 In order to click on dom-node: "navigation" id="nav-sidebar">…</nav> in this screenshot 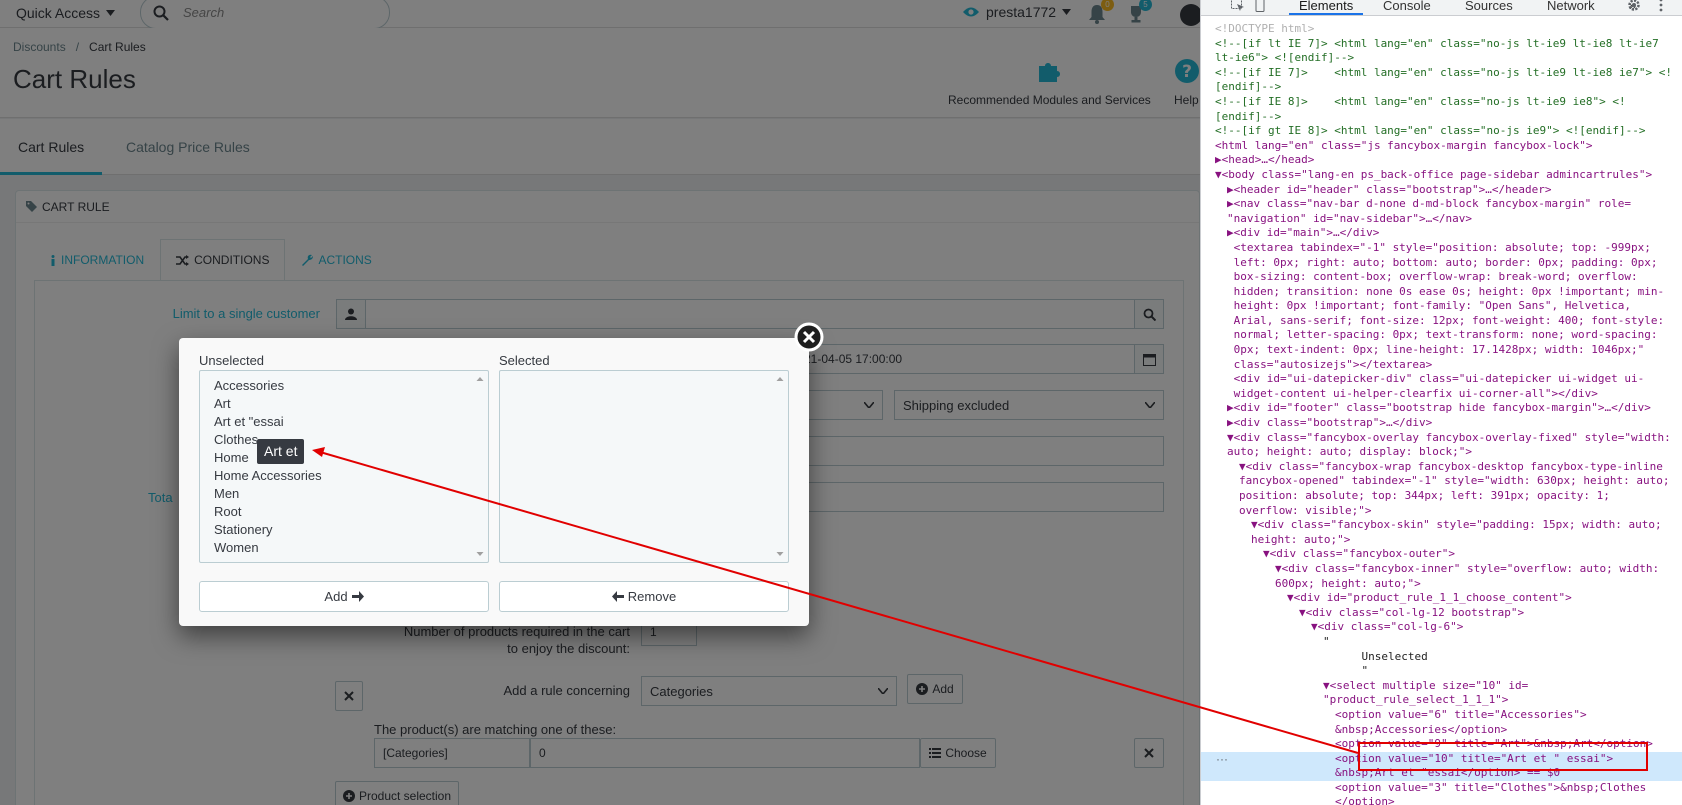, I will do `click(1441, 219)`.